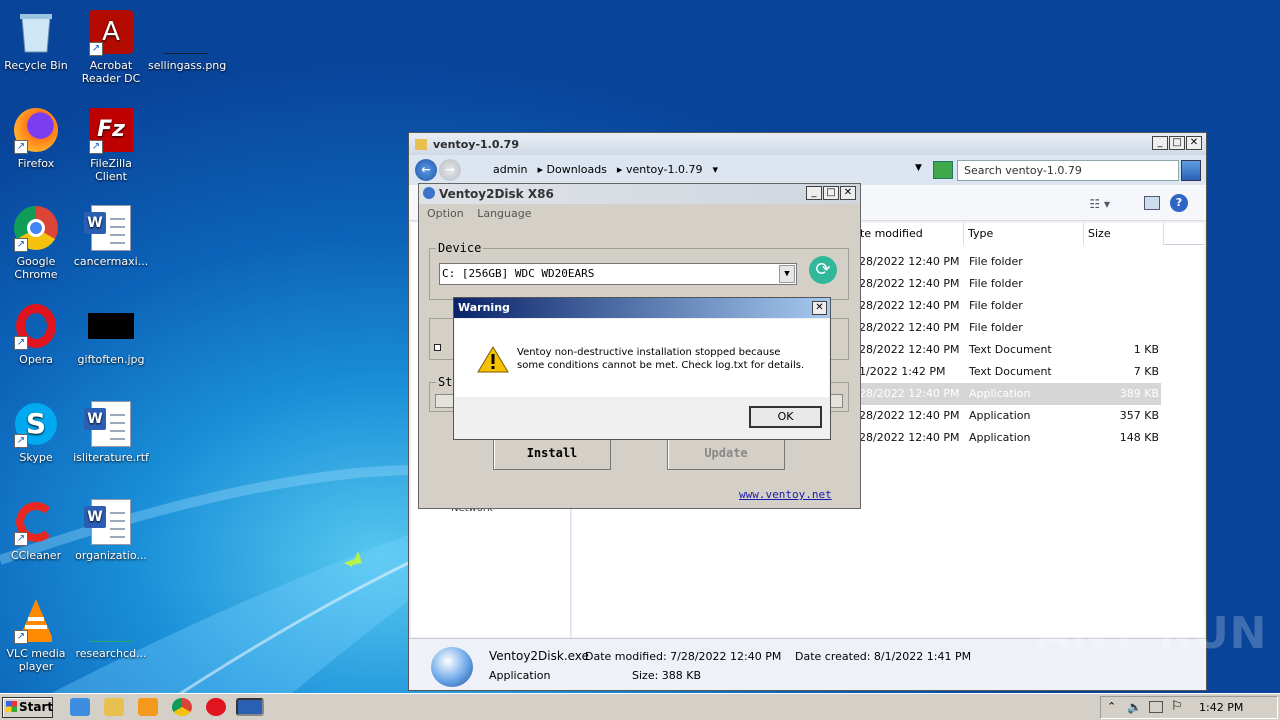 The image size is (1280, 720). Describe the element at coordinates (918, 168) in the screenshot. I see `address-dropdown-icon: ▼` at that location.